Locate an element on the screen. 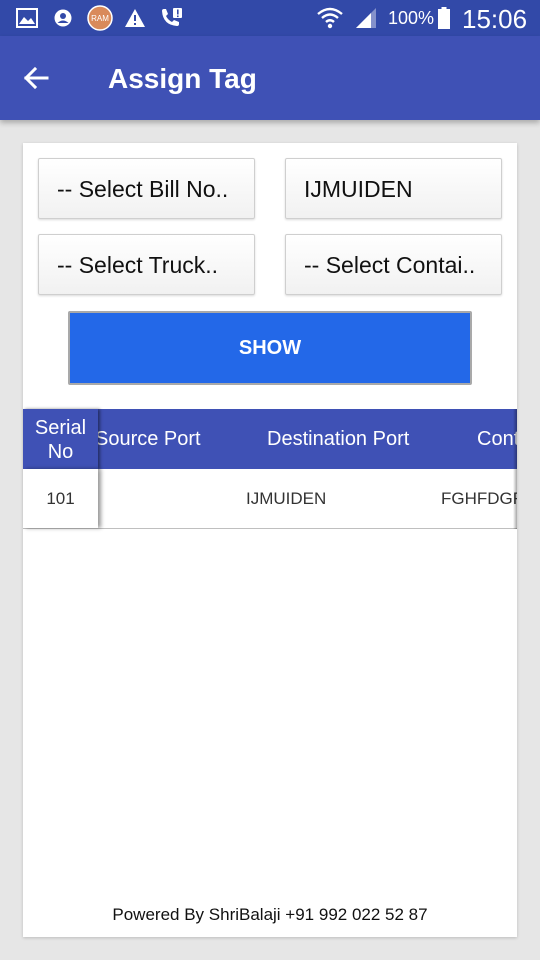 This screenshot has height=960, width=540. page-title: Assign Tag is located at coordinates (182, 78).